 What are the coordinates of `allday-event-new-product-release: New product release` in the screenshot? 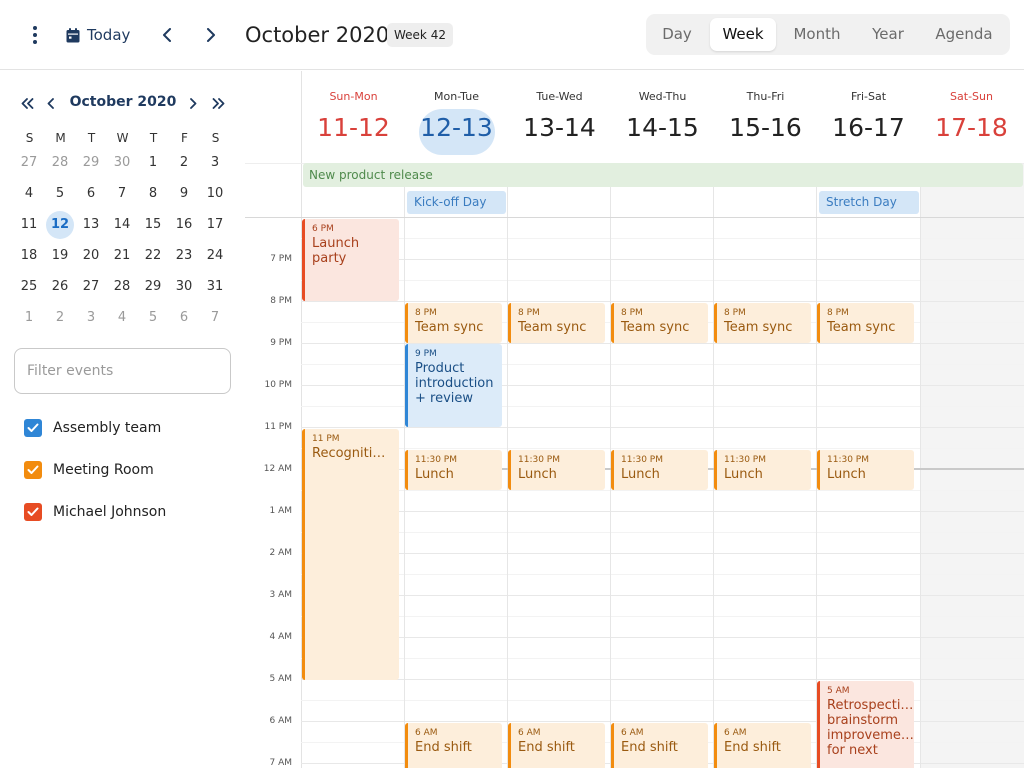 It's located at (663, 175).